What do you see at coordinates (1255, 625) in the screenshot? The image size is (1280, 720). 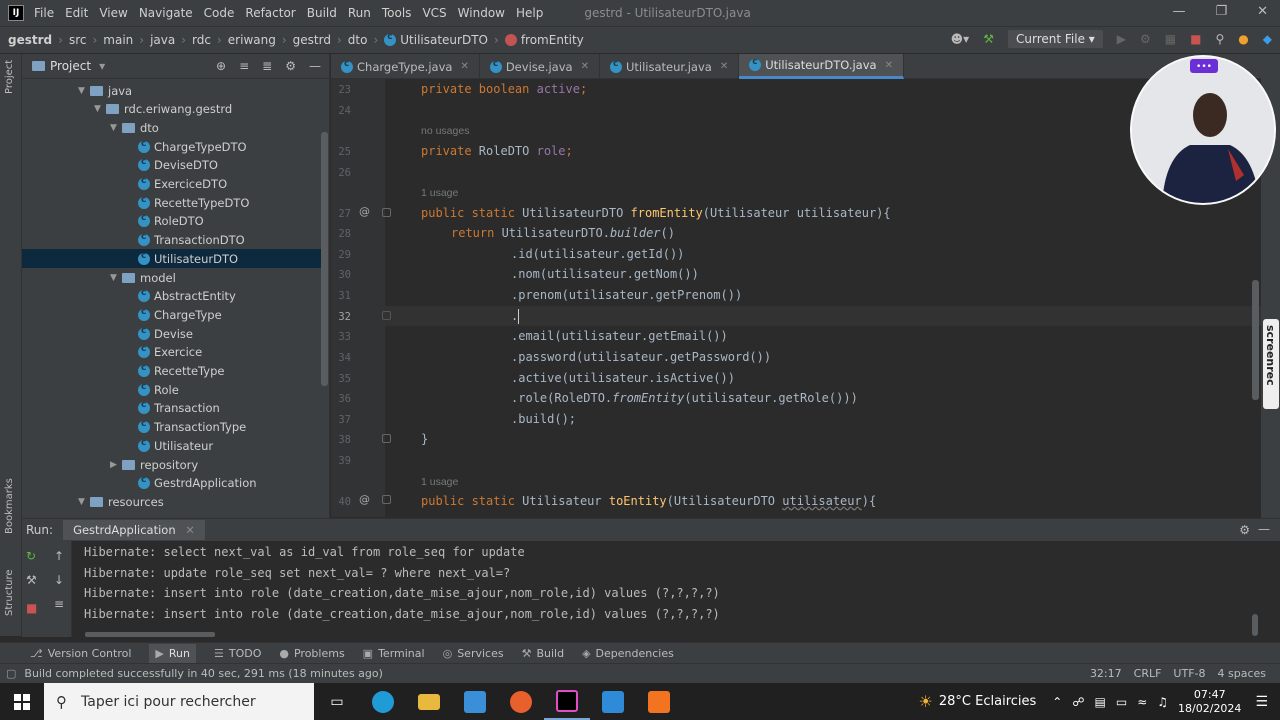 I see `console-v-scrollbar` at bounding box center [1255, 625].